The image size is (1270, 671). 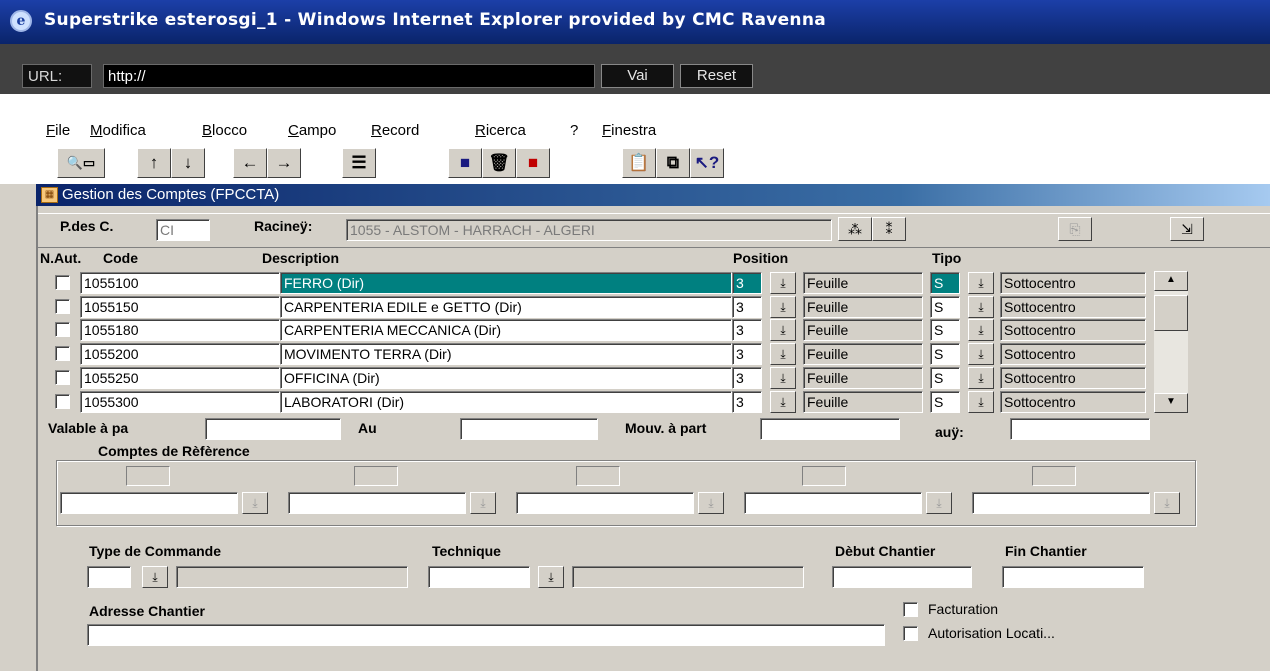 What do you see at coordinates (120, 258) in the screenshot?
I see `col-code: Code` at bounding box center [120, 258].